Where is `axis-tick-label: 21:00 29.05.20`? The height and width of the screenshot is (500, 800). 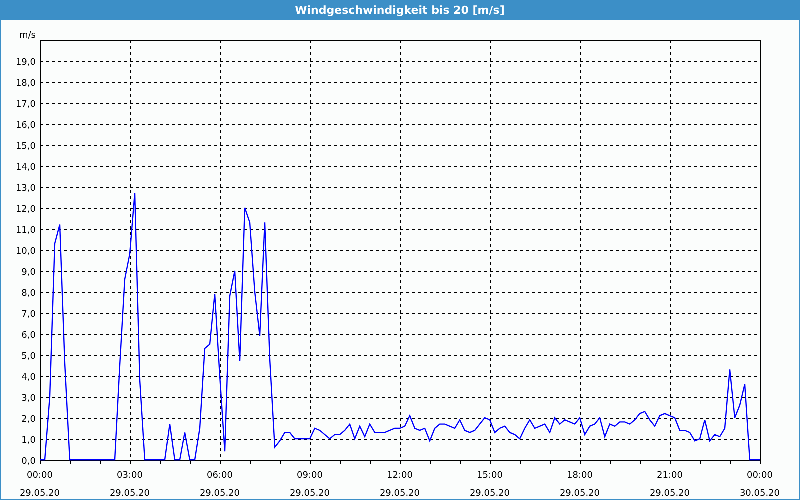 axis-tick-label: 21:00 29.05.20 is located at coordinates (670, 485).